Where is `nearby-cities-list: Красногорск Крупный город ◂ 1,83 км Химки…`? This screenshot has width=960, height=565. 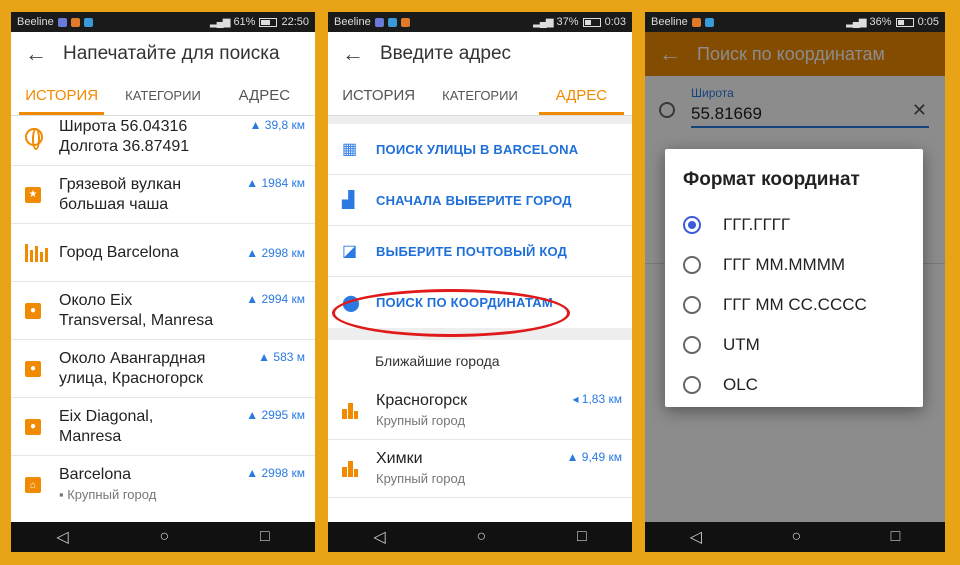
nearby-cities-list: Красногорск Крупный город ◂ 1,83 км Химки… is located at coordinates (480, 440).